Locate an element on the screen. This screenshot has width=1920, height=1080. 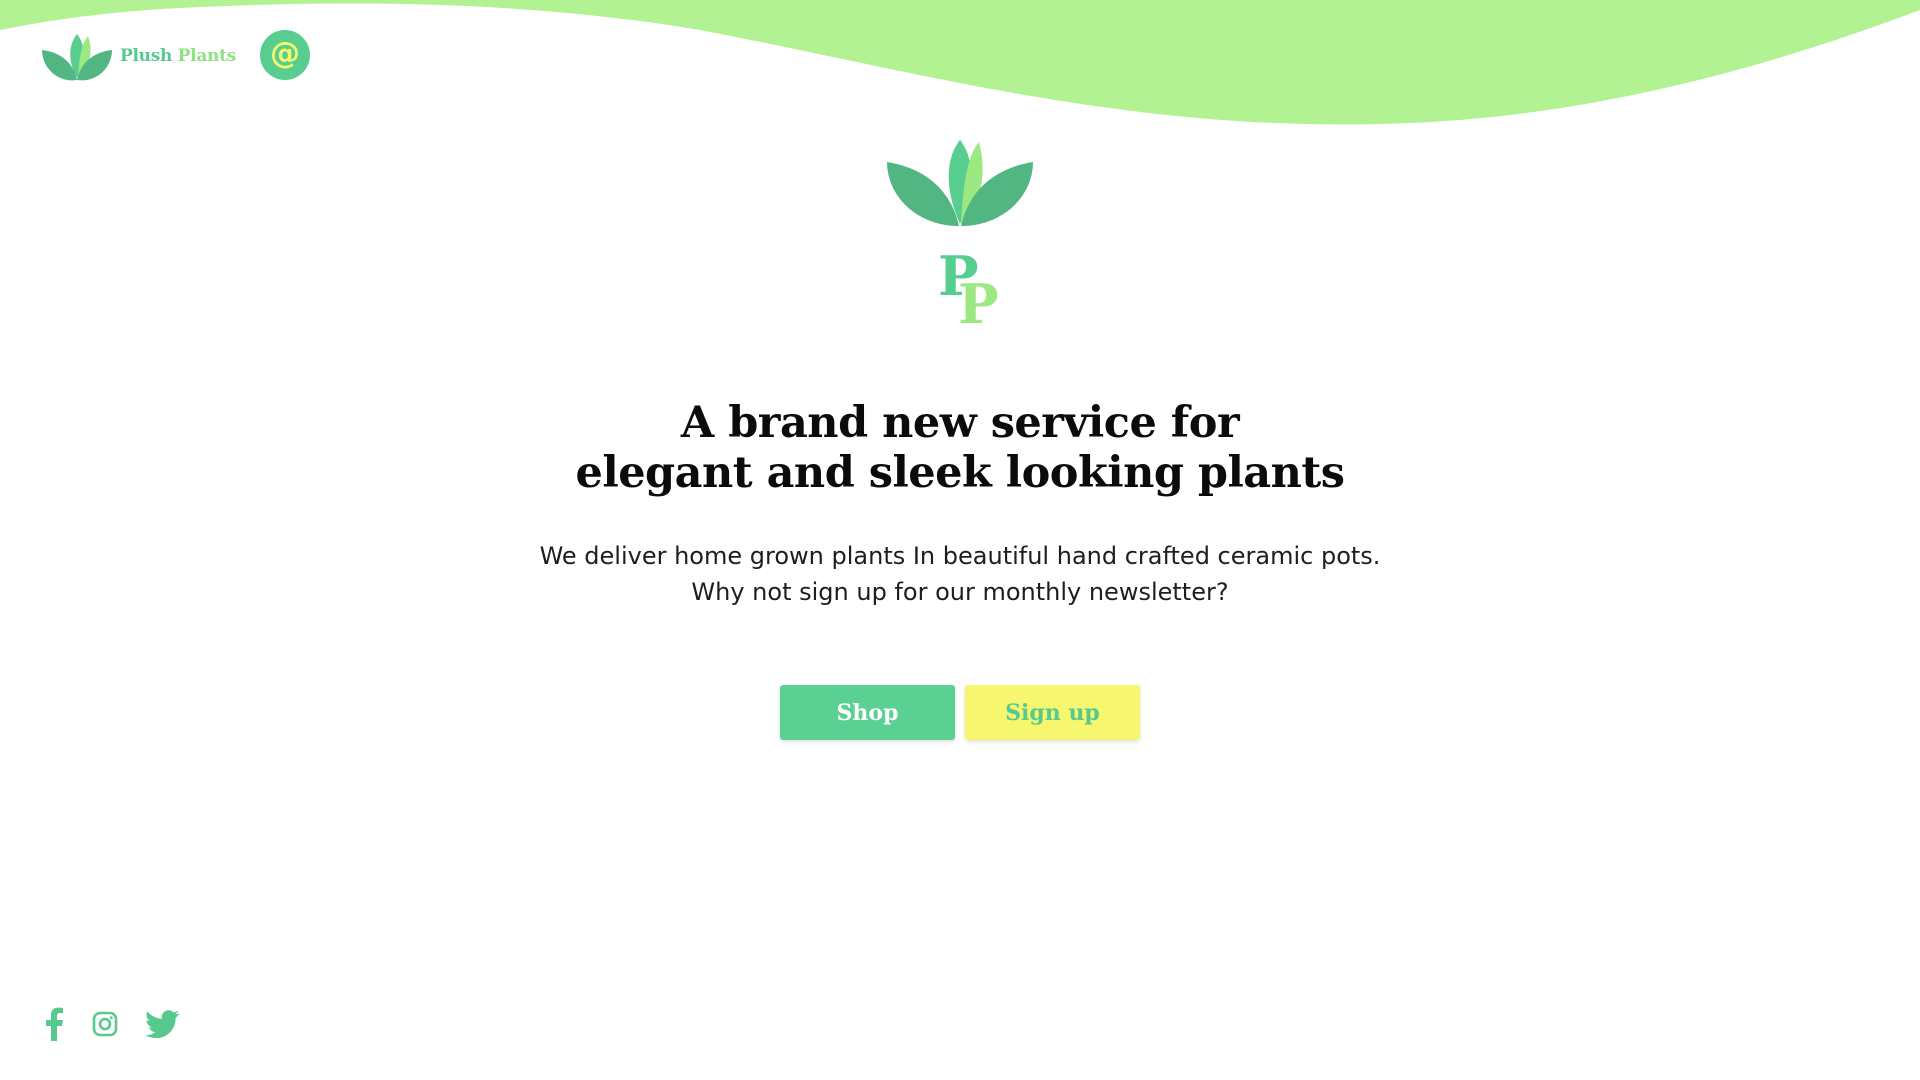
hero-headline-line-1: A brand new service for is located at coordinates (960, 423).